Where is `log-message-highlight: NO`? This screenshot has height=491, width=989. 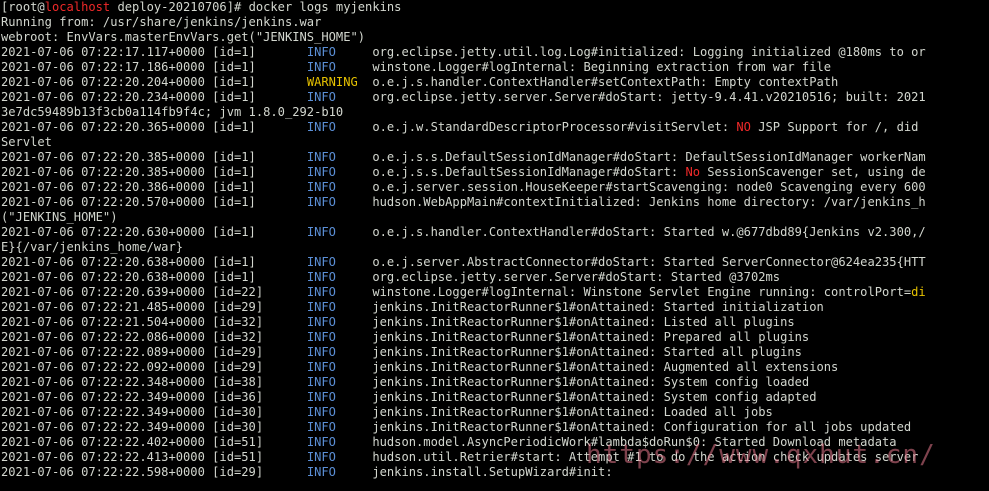 log-message-highlight: NO is located at coordinates (743, 127).